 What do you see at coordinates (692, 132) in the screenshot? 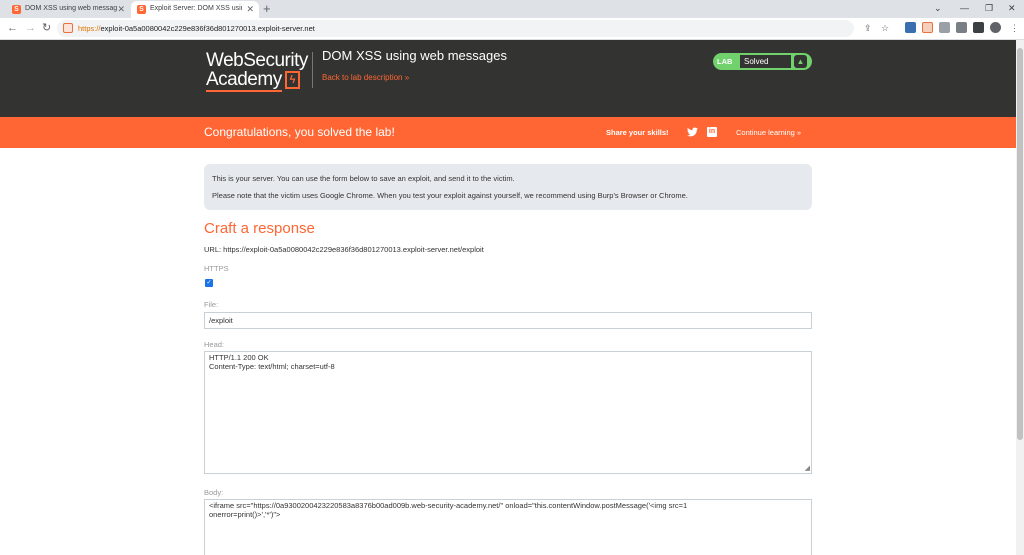
I see `twitter-icon` at bounding box center [692, 132].